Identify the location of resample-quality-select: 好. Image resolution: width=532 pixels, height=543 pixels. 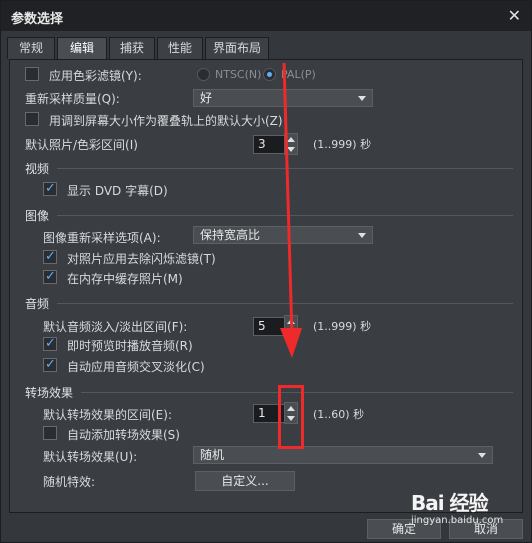
(283, 98).